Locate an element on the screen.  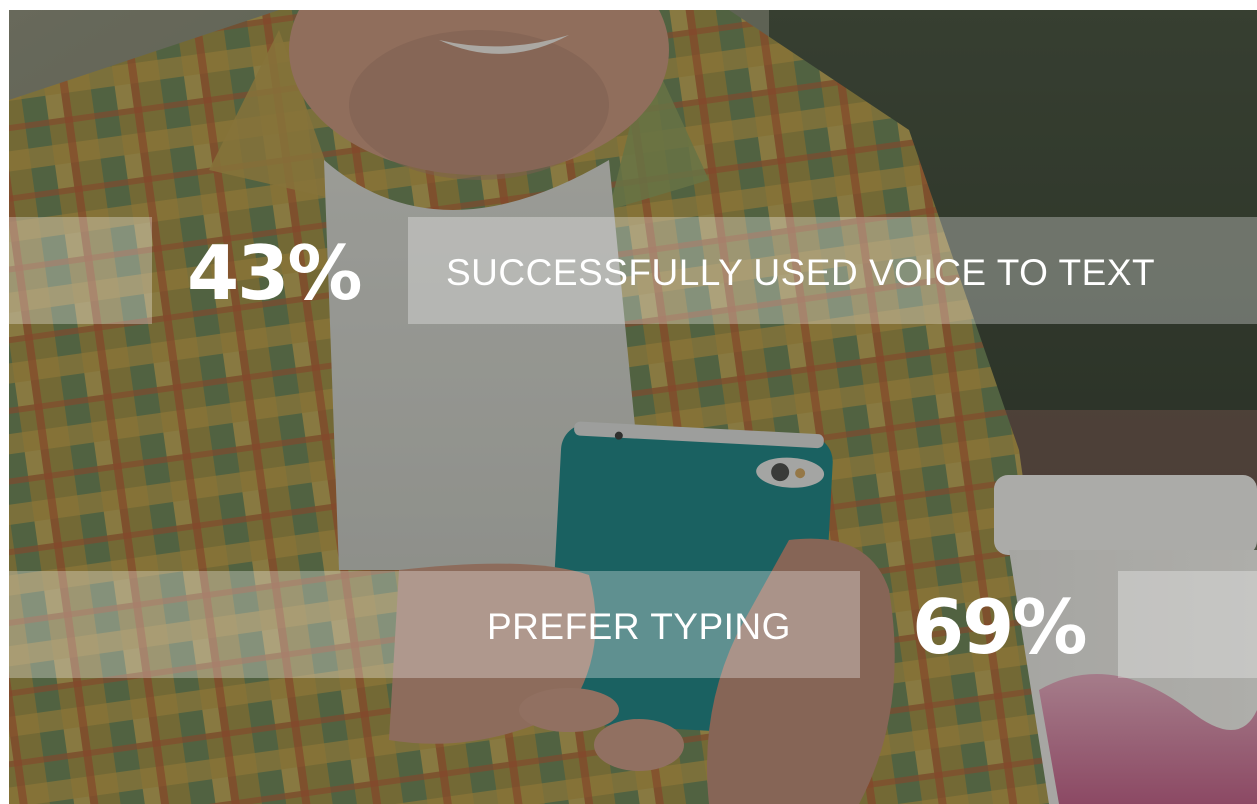
stat-2-label: PREFER TYPING is located at coordinates (639, 626).